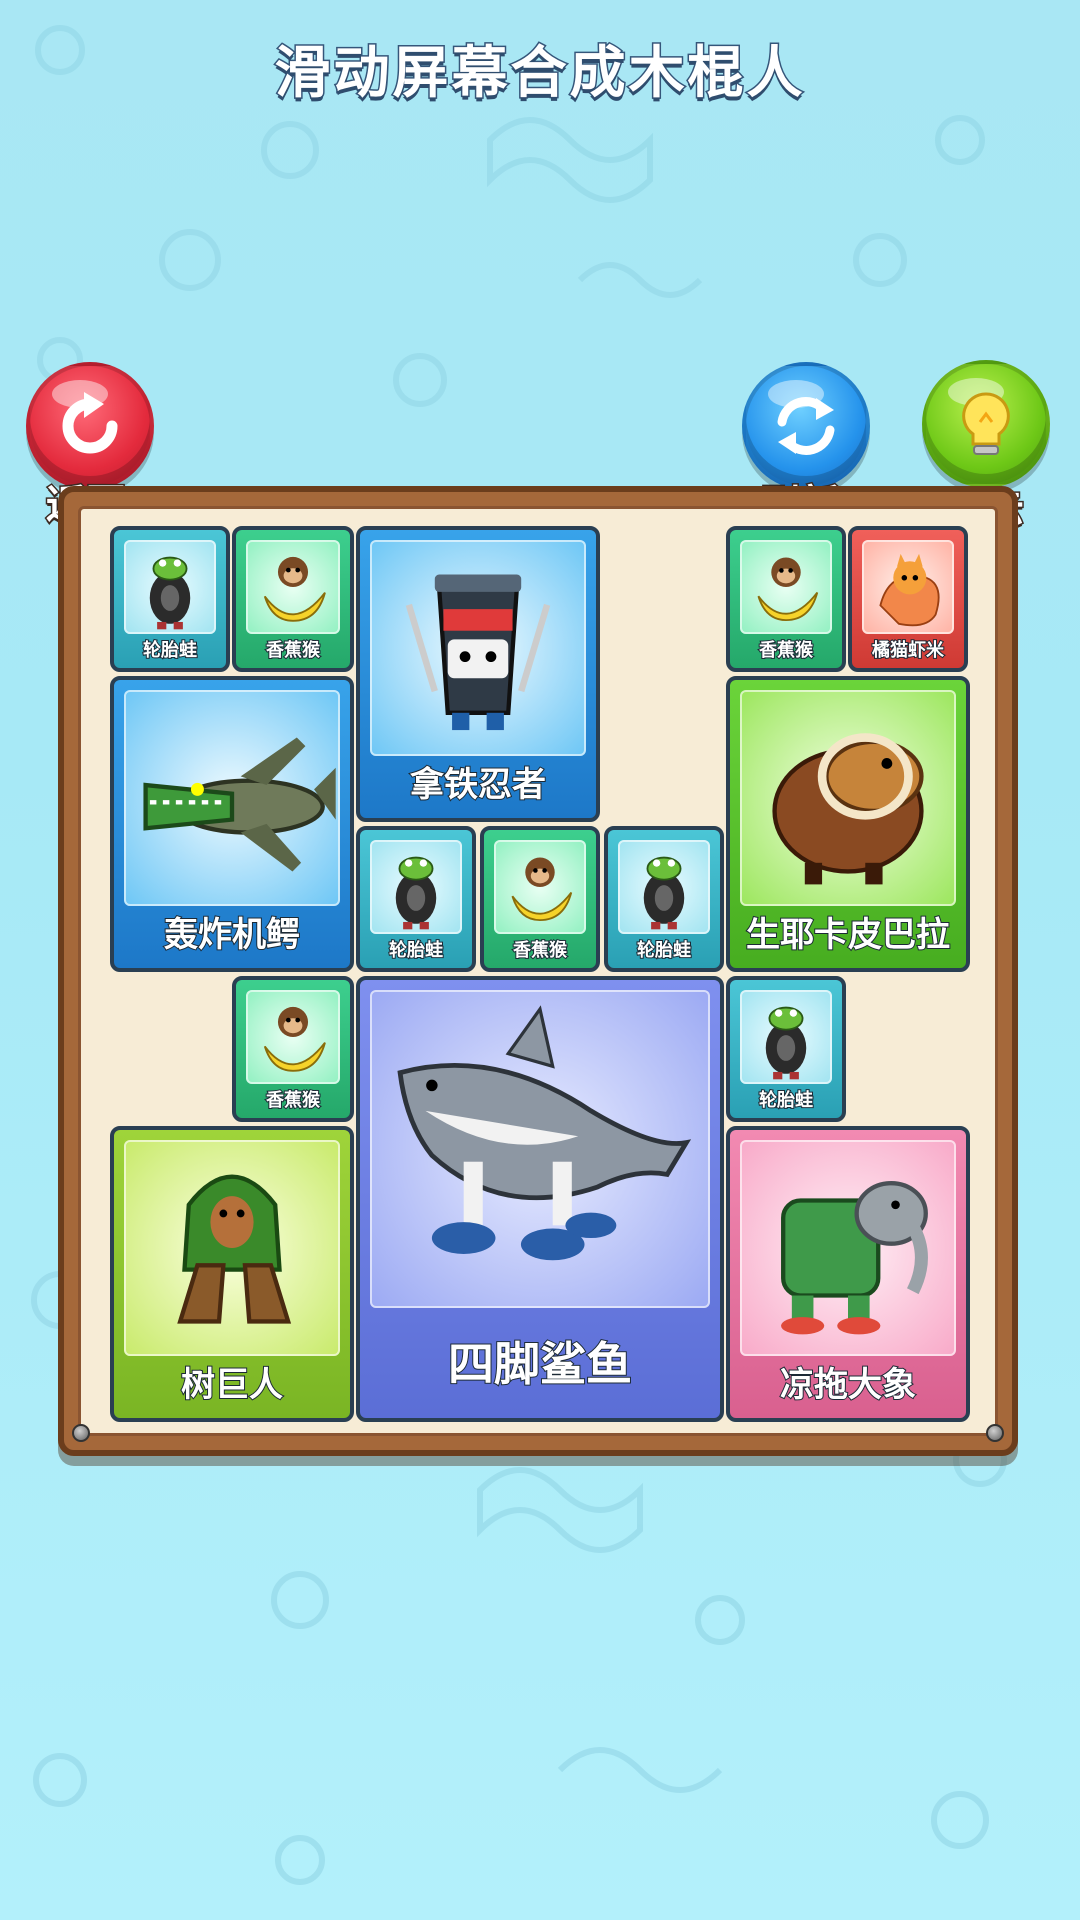 Image resolution: width=1080 pixels, height=1920 pixels. Describe the element at coordinates (232, 1385) in the screenshot. I see `tile-label: 树巨人` at that location.